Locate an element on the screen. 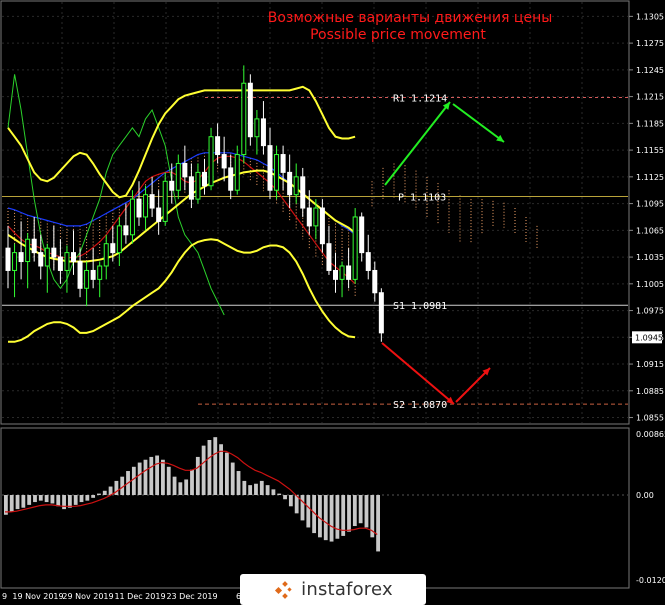  level-label-r1: R1 1.1214 is located at coordinates (420, 98).